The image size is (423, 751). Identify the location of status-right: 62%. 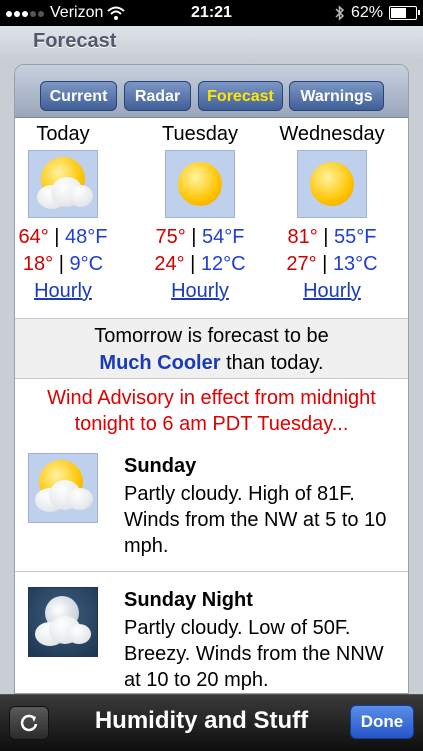
(377, 13).